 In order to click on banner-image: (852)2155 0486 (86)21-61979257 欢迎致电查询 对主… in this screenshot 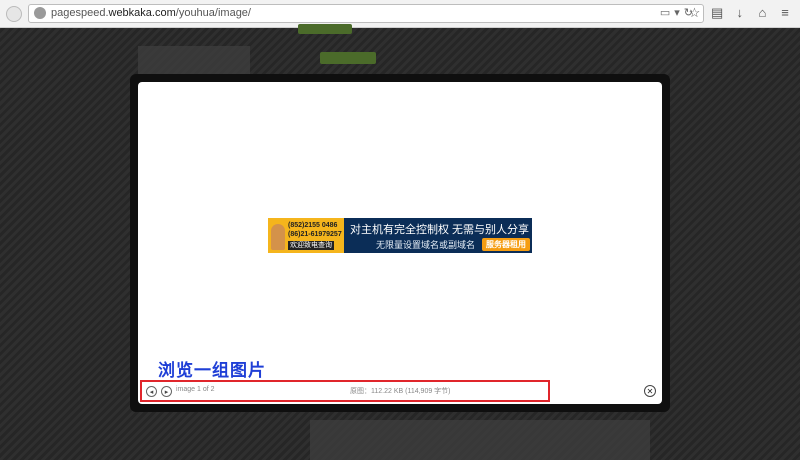, I will do `click(400, 235)`.